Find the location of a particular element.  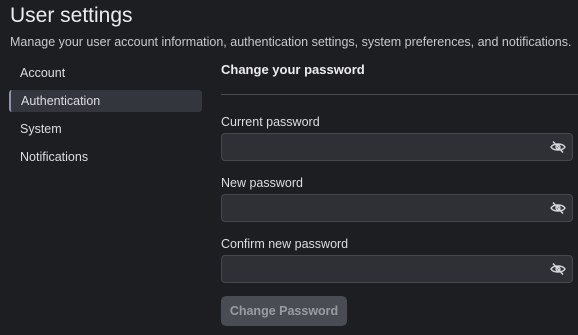

confirm-password-label: Confirm new password is located at coordinates (285, 244).